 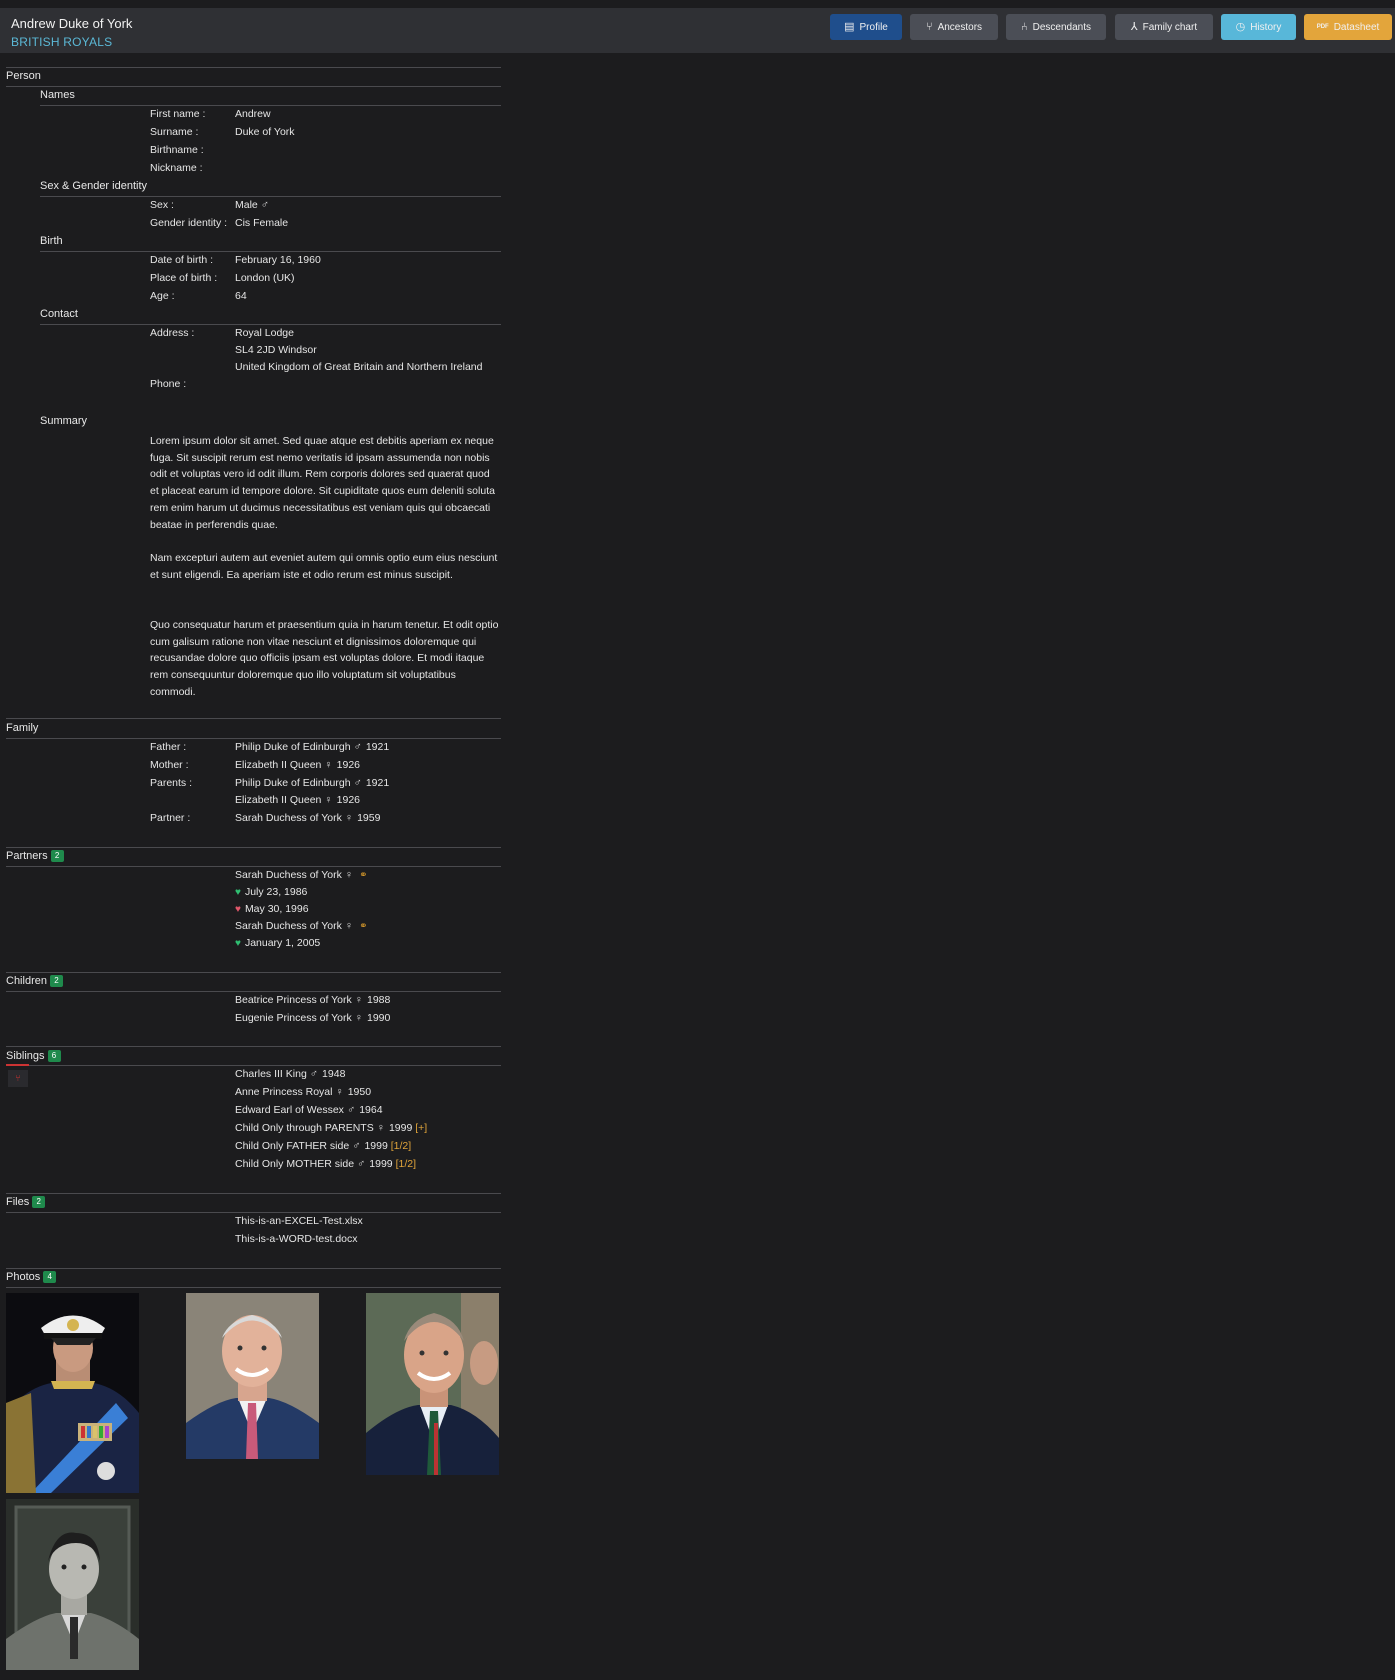 What do you see at coordinates (264, 333) in the screenshot?
I see `address-line-1: Royal Lodge` at bounding box center [264, 333].